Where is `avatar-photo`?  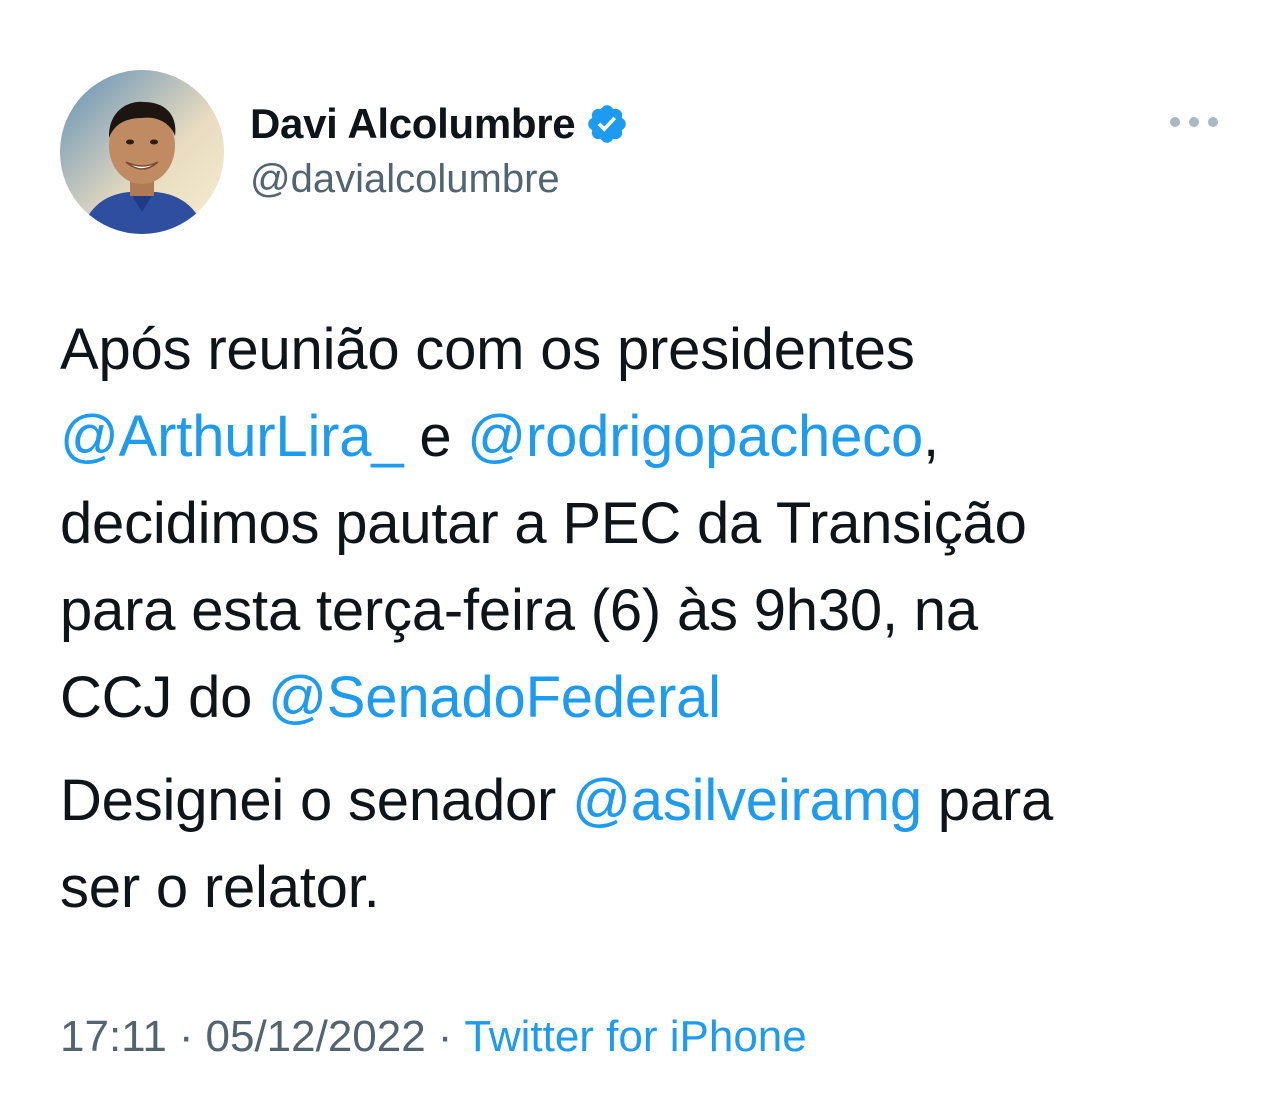
avatar-photo is located at coordinates (142, 152).